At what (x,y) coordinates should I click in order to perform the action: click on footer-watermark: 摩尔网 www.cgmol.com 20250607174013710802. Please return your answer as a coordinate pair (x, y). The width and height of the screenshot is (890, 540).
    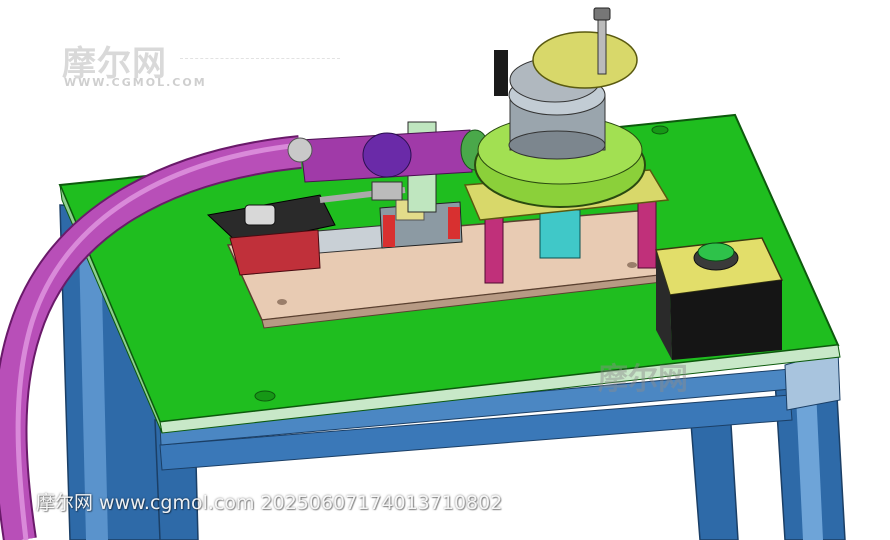
    Looking at the image, I should click on (269, 503).